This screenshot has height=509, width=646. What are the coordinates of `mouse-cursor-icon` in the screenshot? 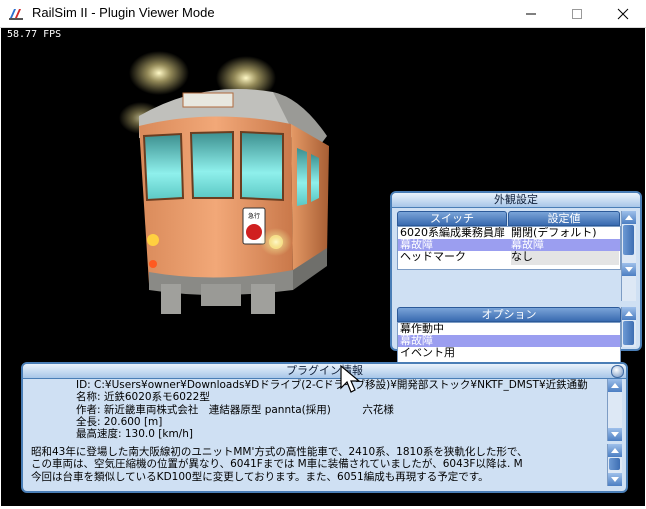 It's located at (350, 378).